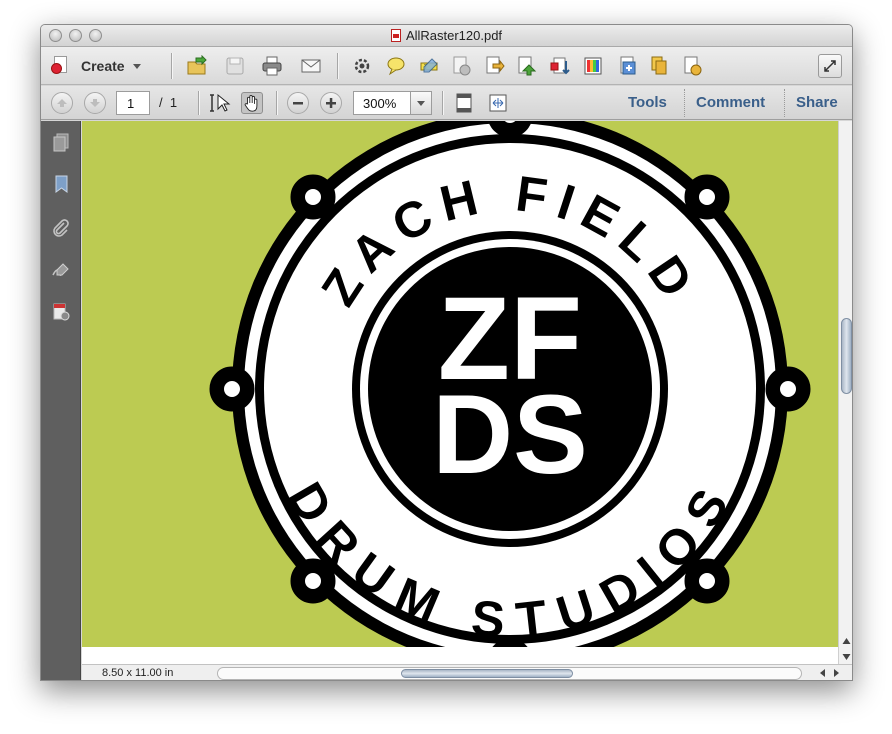 This screenshot has width=892, height=734. What do you see at coordinates (487, 673) in the screenshot?
I see `horizontal-scroll-thumb` at bounding box center [487, 673].